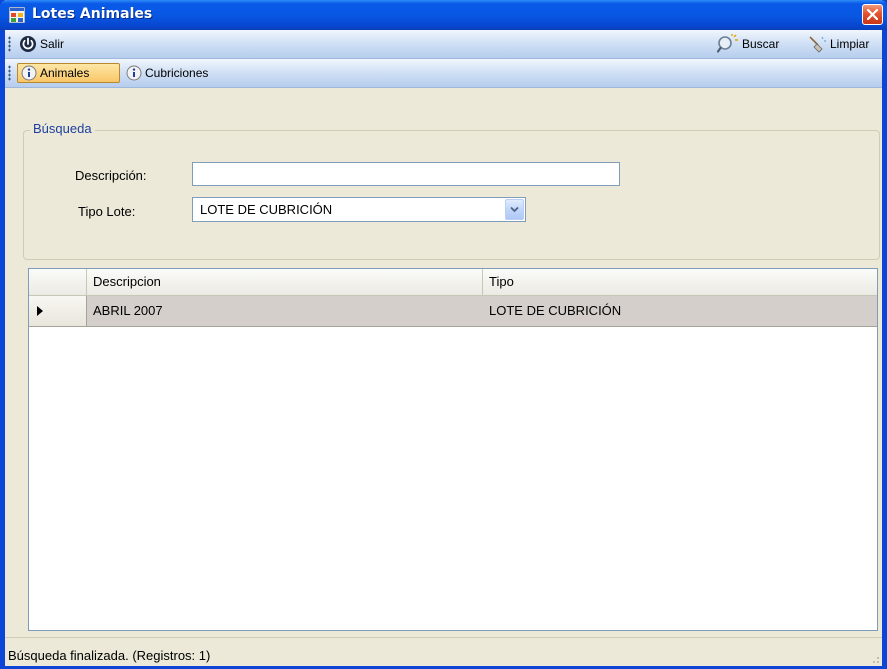 The height and width of the screenshot is (669, 887). Describe the element at coordinates (359, 209) in the screenshot. I see `tipo-lote-select: LOTE DE CUBRICIÓN` at that location.